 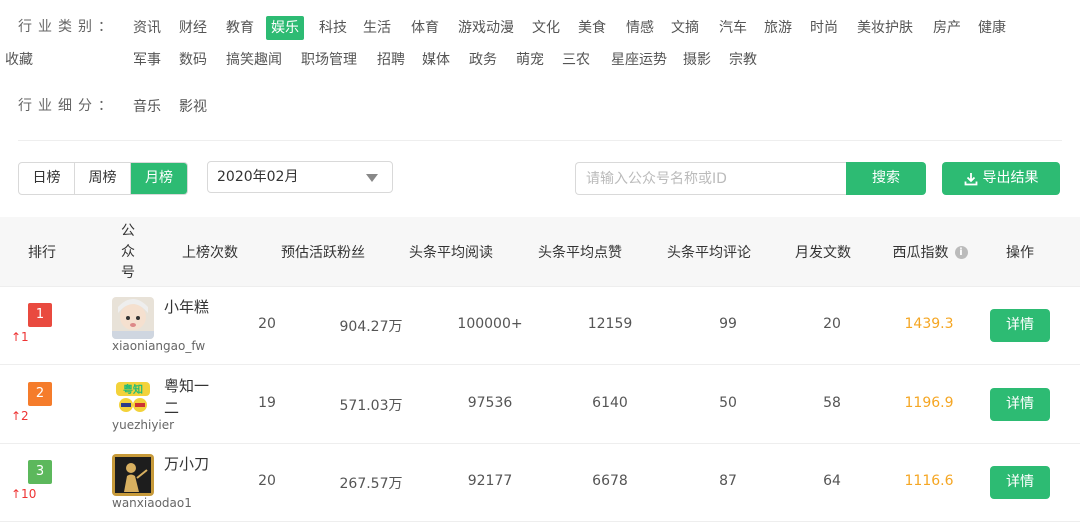 What do you see at coordinates (992, 28) in the screenshot?
I see `industry-tag: 健康` at bounding box center [992, 28].